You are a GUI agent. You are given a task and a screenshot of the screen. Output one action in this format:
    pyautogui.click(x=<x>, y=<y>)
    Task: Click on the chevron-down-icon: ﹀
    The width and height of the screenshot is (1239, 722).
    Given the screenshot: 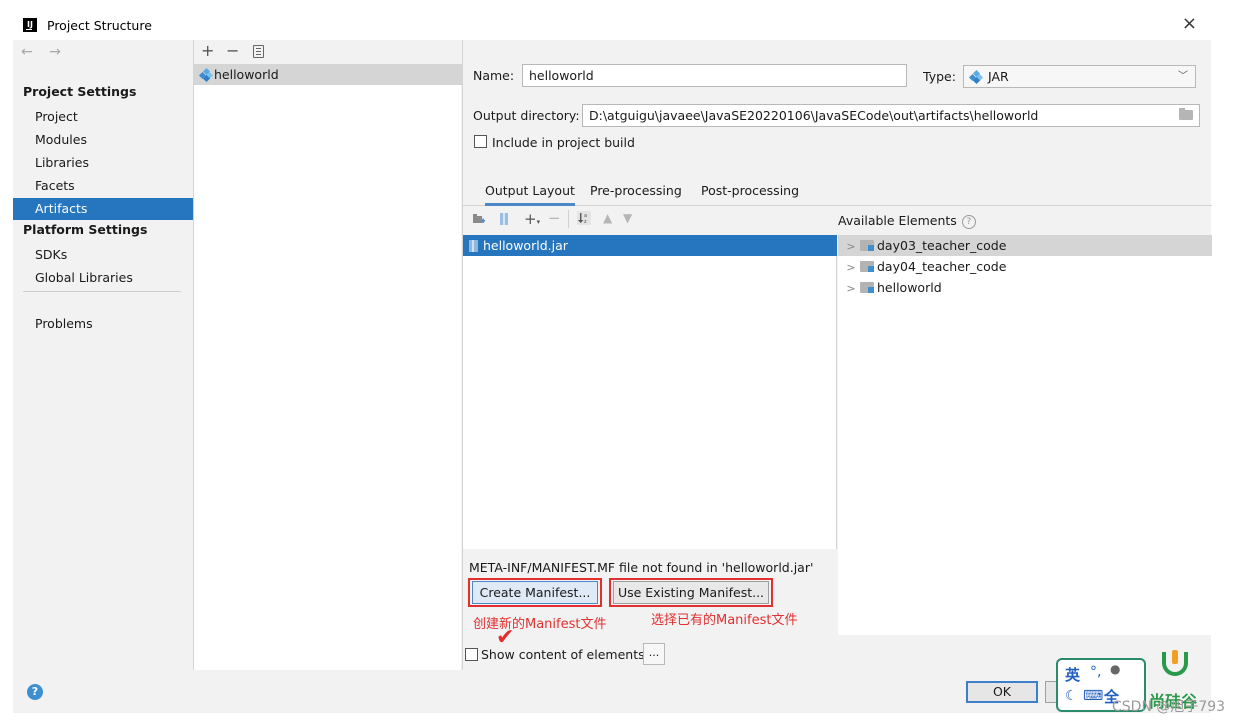 What is the action you would take?
    pyautogui.click(x=1183, y=76)
    